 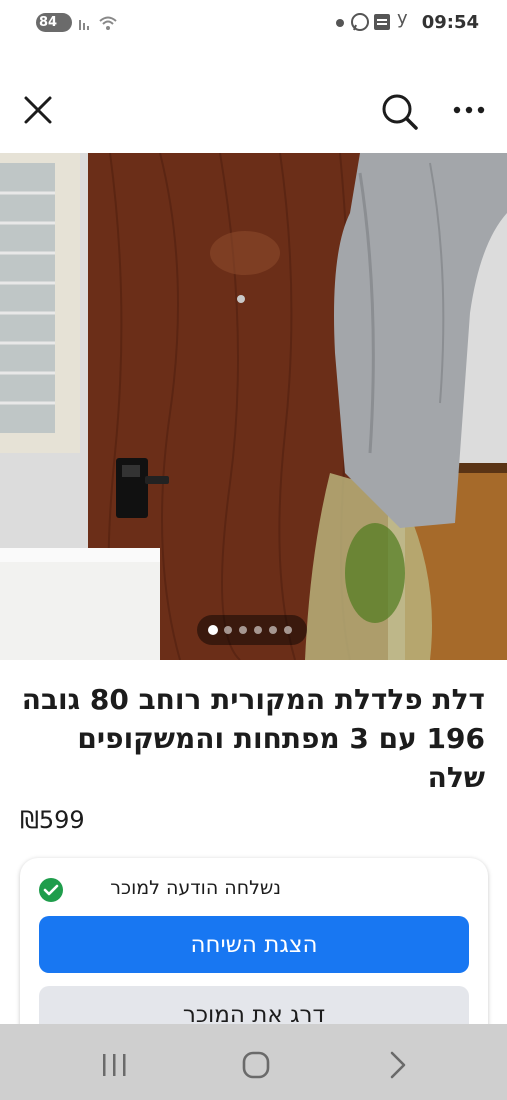 I want to click on notification-letter: y, so click(x=402, y=18).